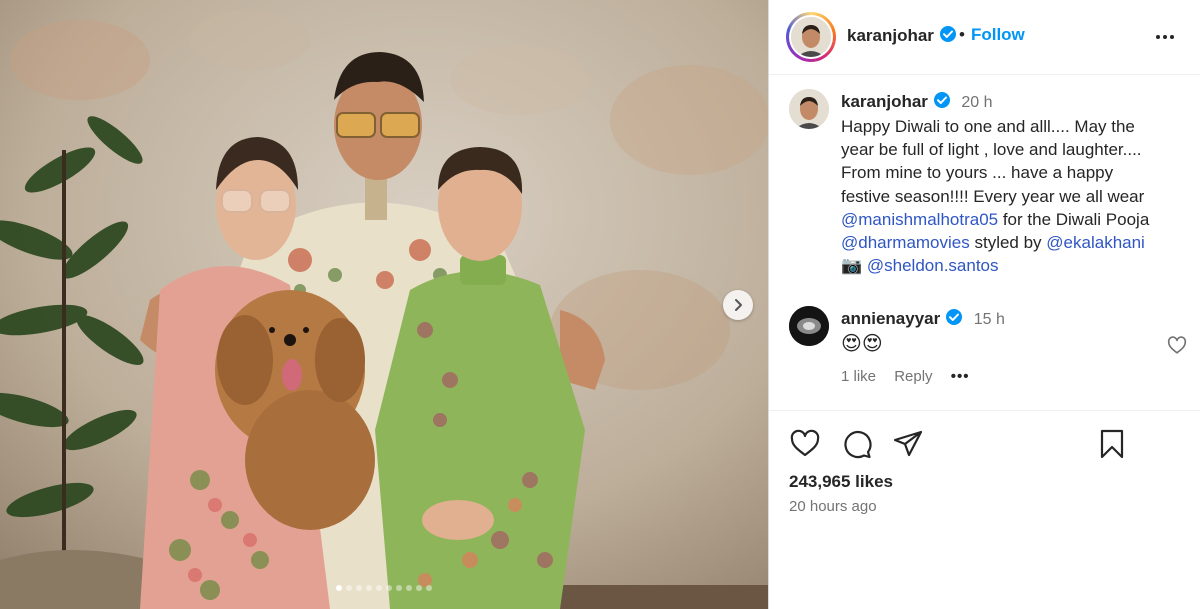 The width and height of the screenshot is (1200, 609). Describe the element at coordinates (1165, 37) in the screenshot. I see `more-horizontal-icon` at that location.